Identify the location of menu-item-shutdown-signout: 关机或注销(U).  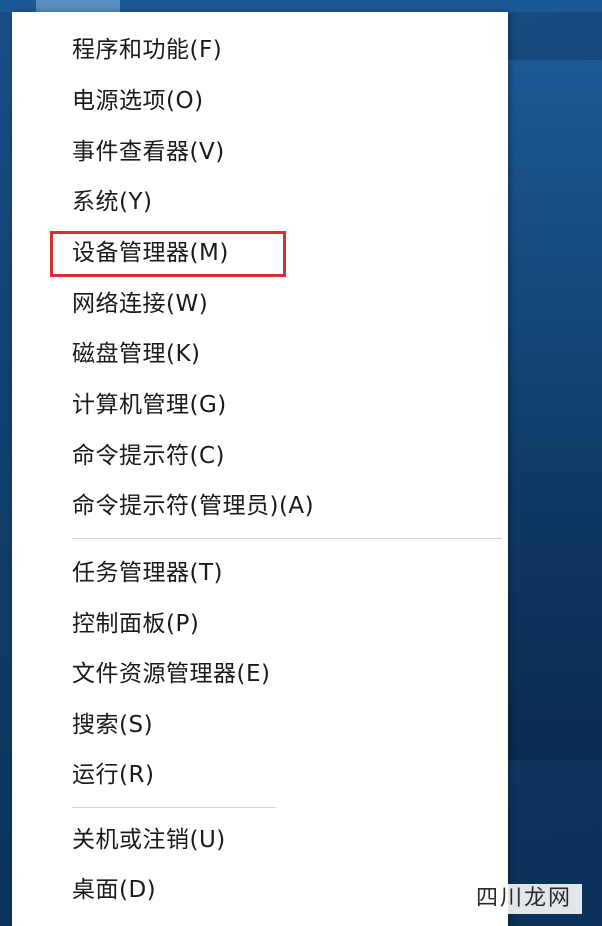
(149, 840).